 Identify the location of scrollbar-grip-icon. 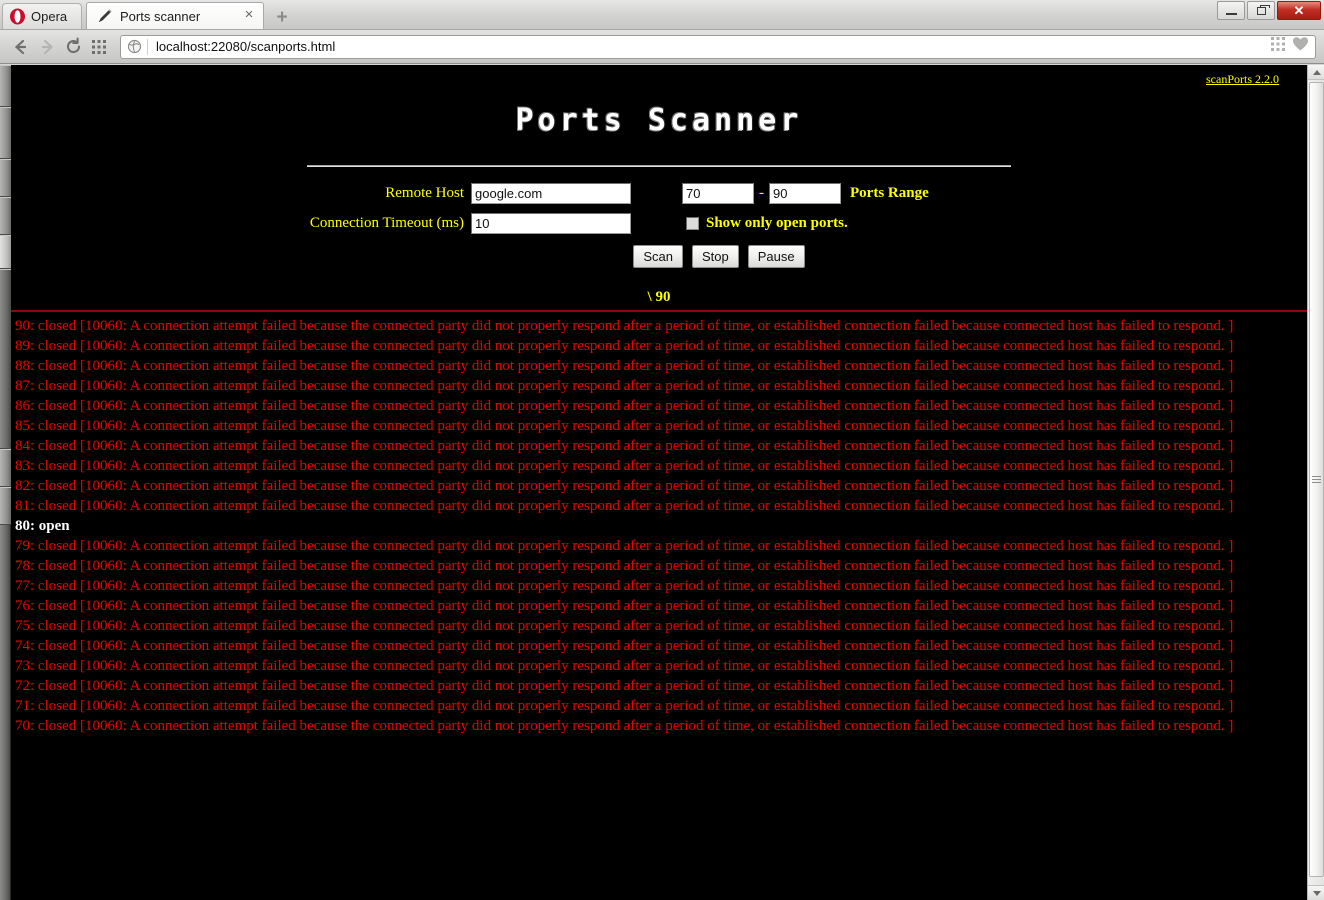
(1316, 479).